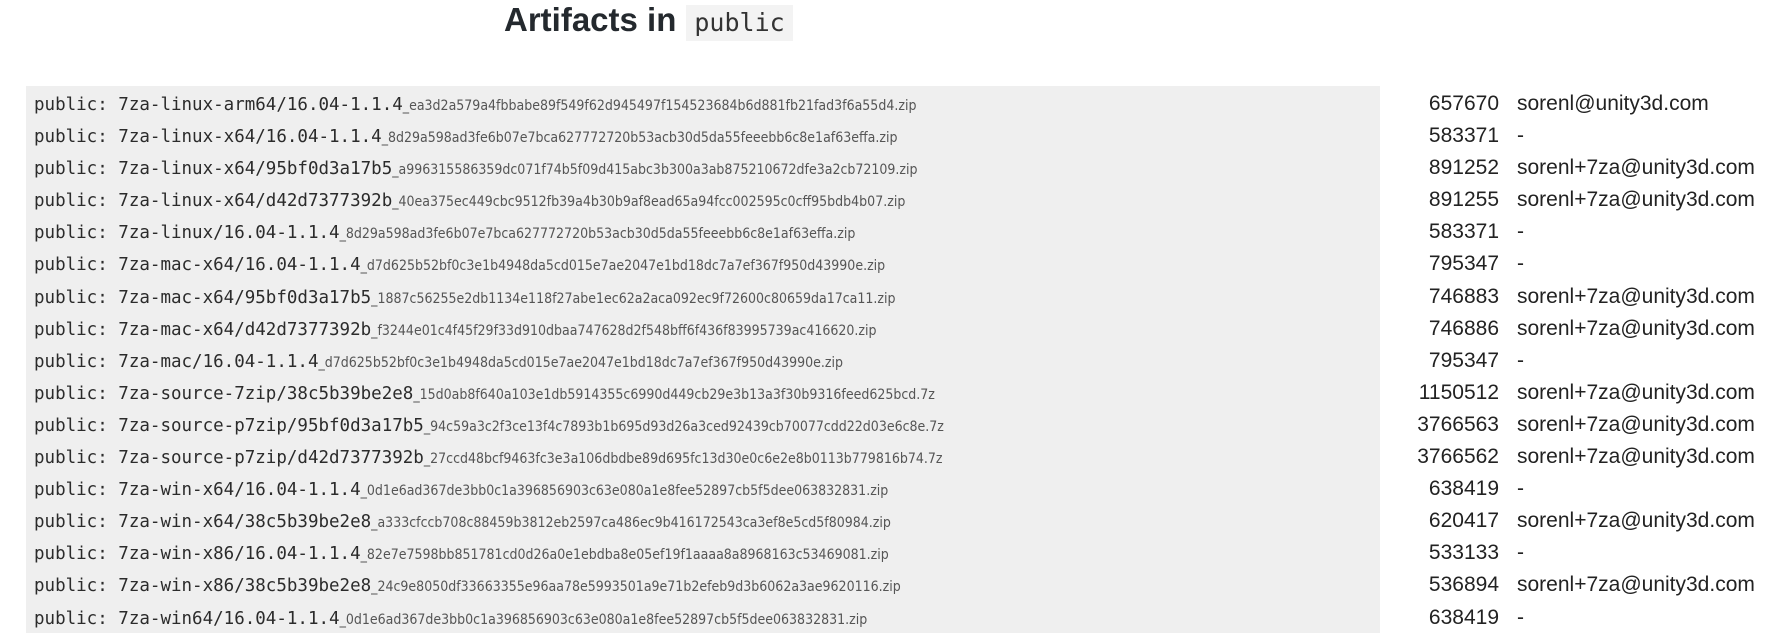 The width and height of the screenshot is (1783, 633). Describe the element at coordinates (229, 618) in the screenshot. I see `artifact-name: 7za-win64/16.04-1.1.4` at that location.